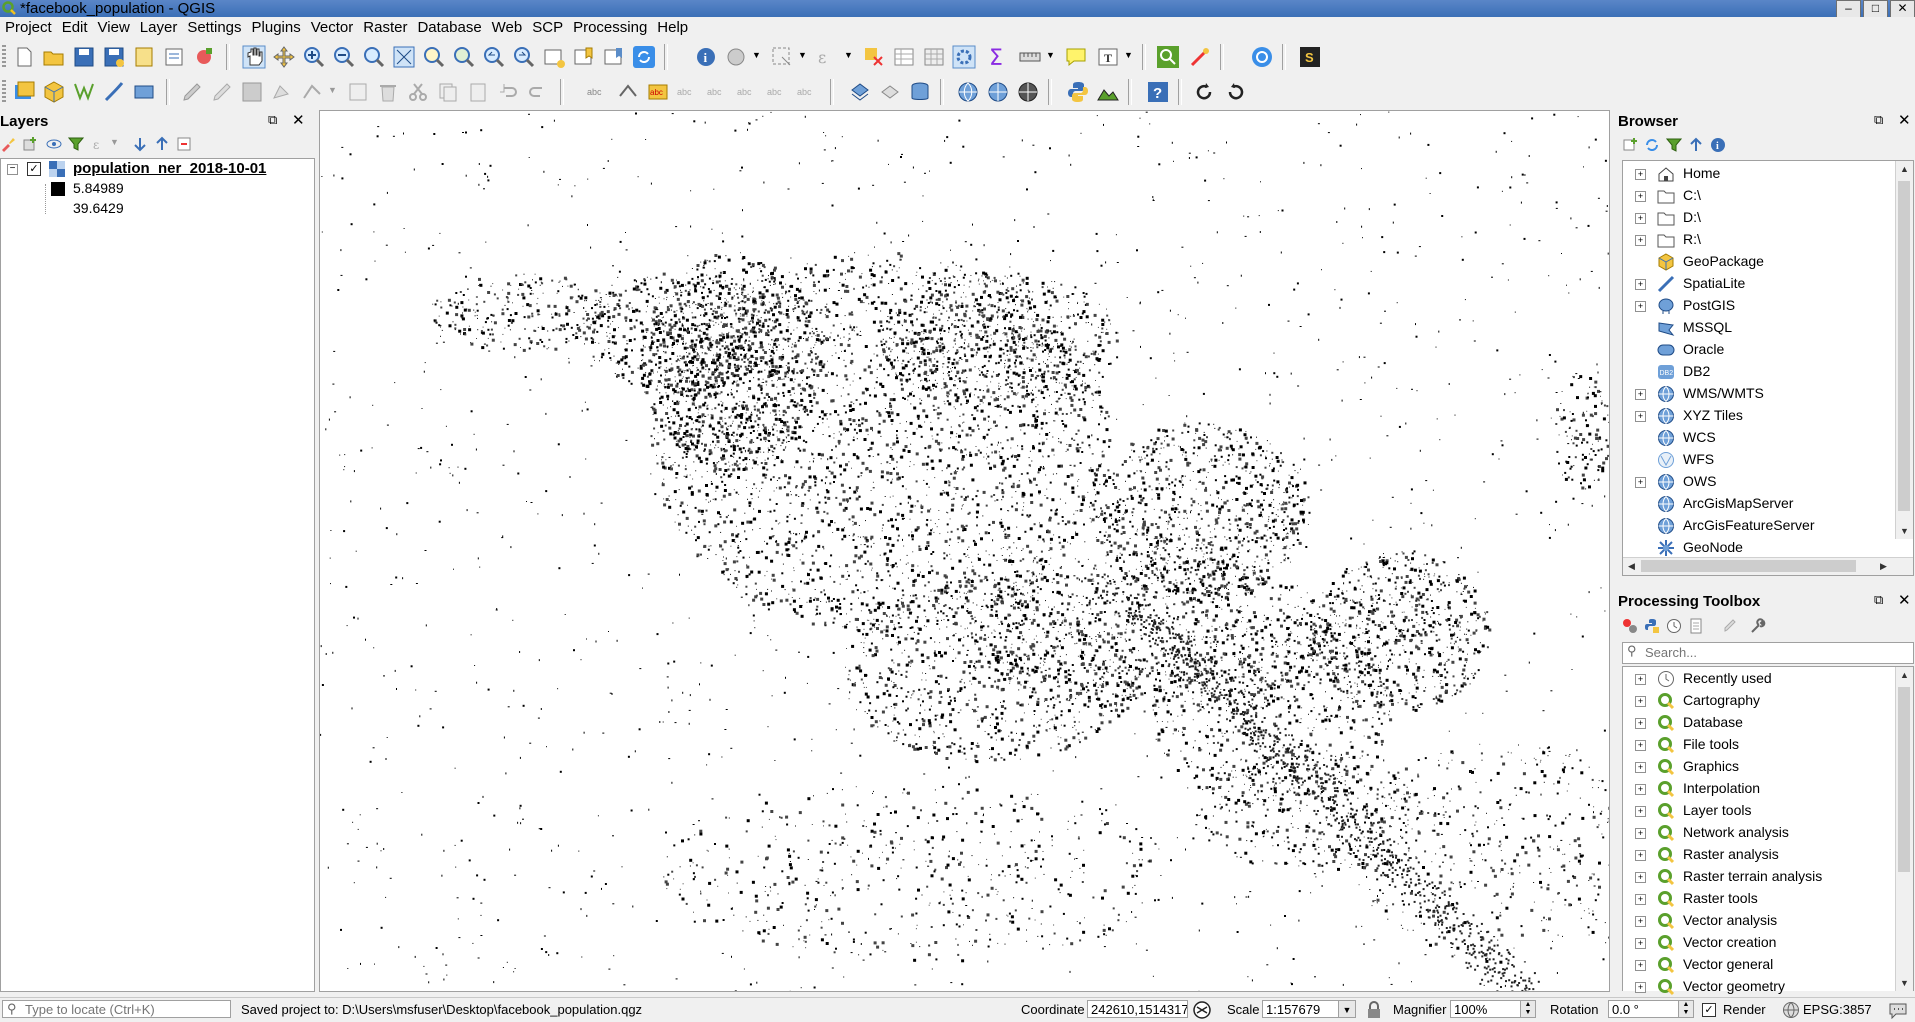  What do you see at coordinates (1768, 548) in the screenshot?
I see `browser-item-geonode: GeoNode` at bounding box center [1768, 548].